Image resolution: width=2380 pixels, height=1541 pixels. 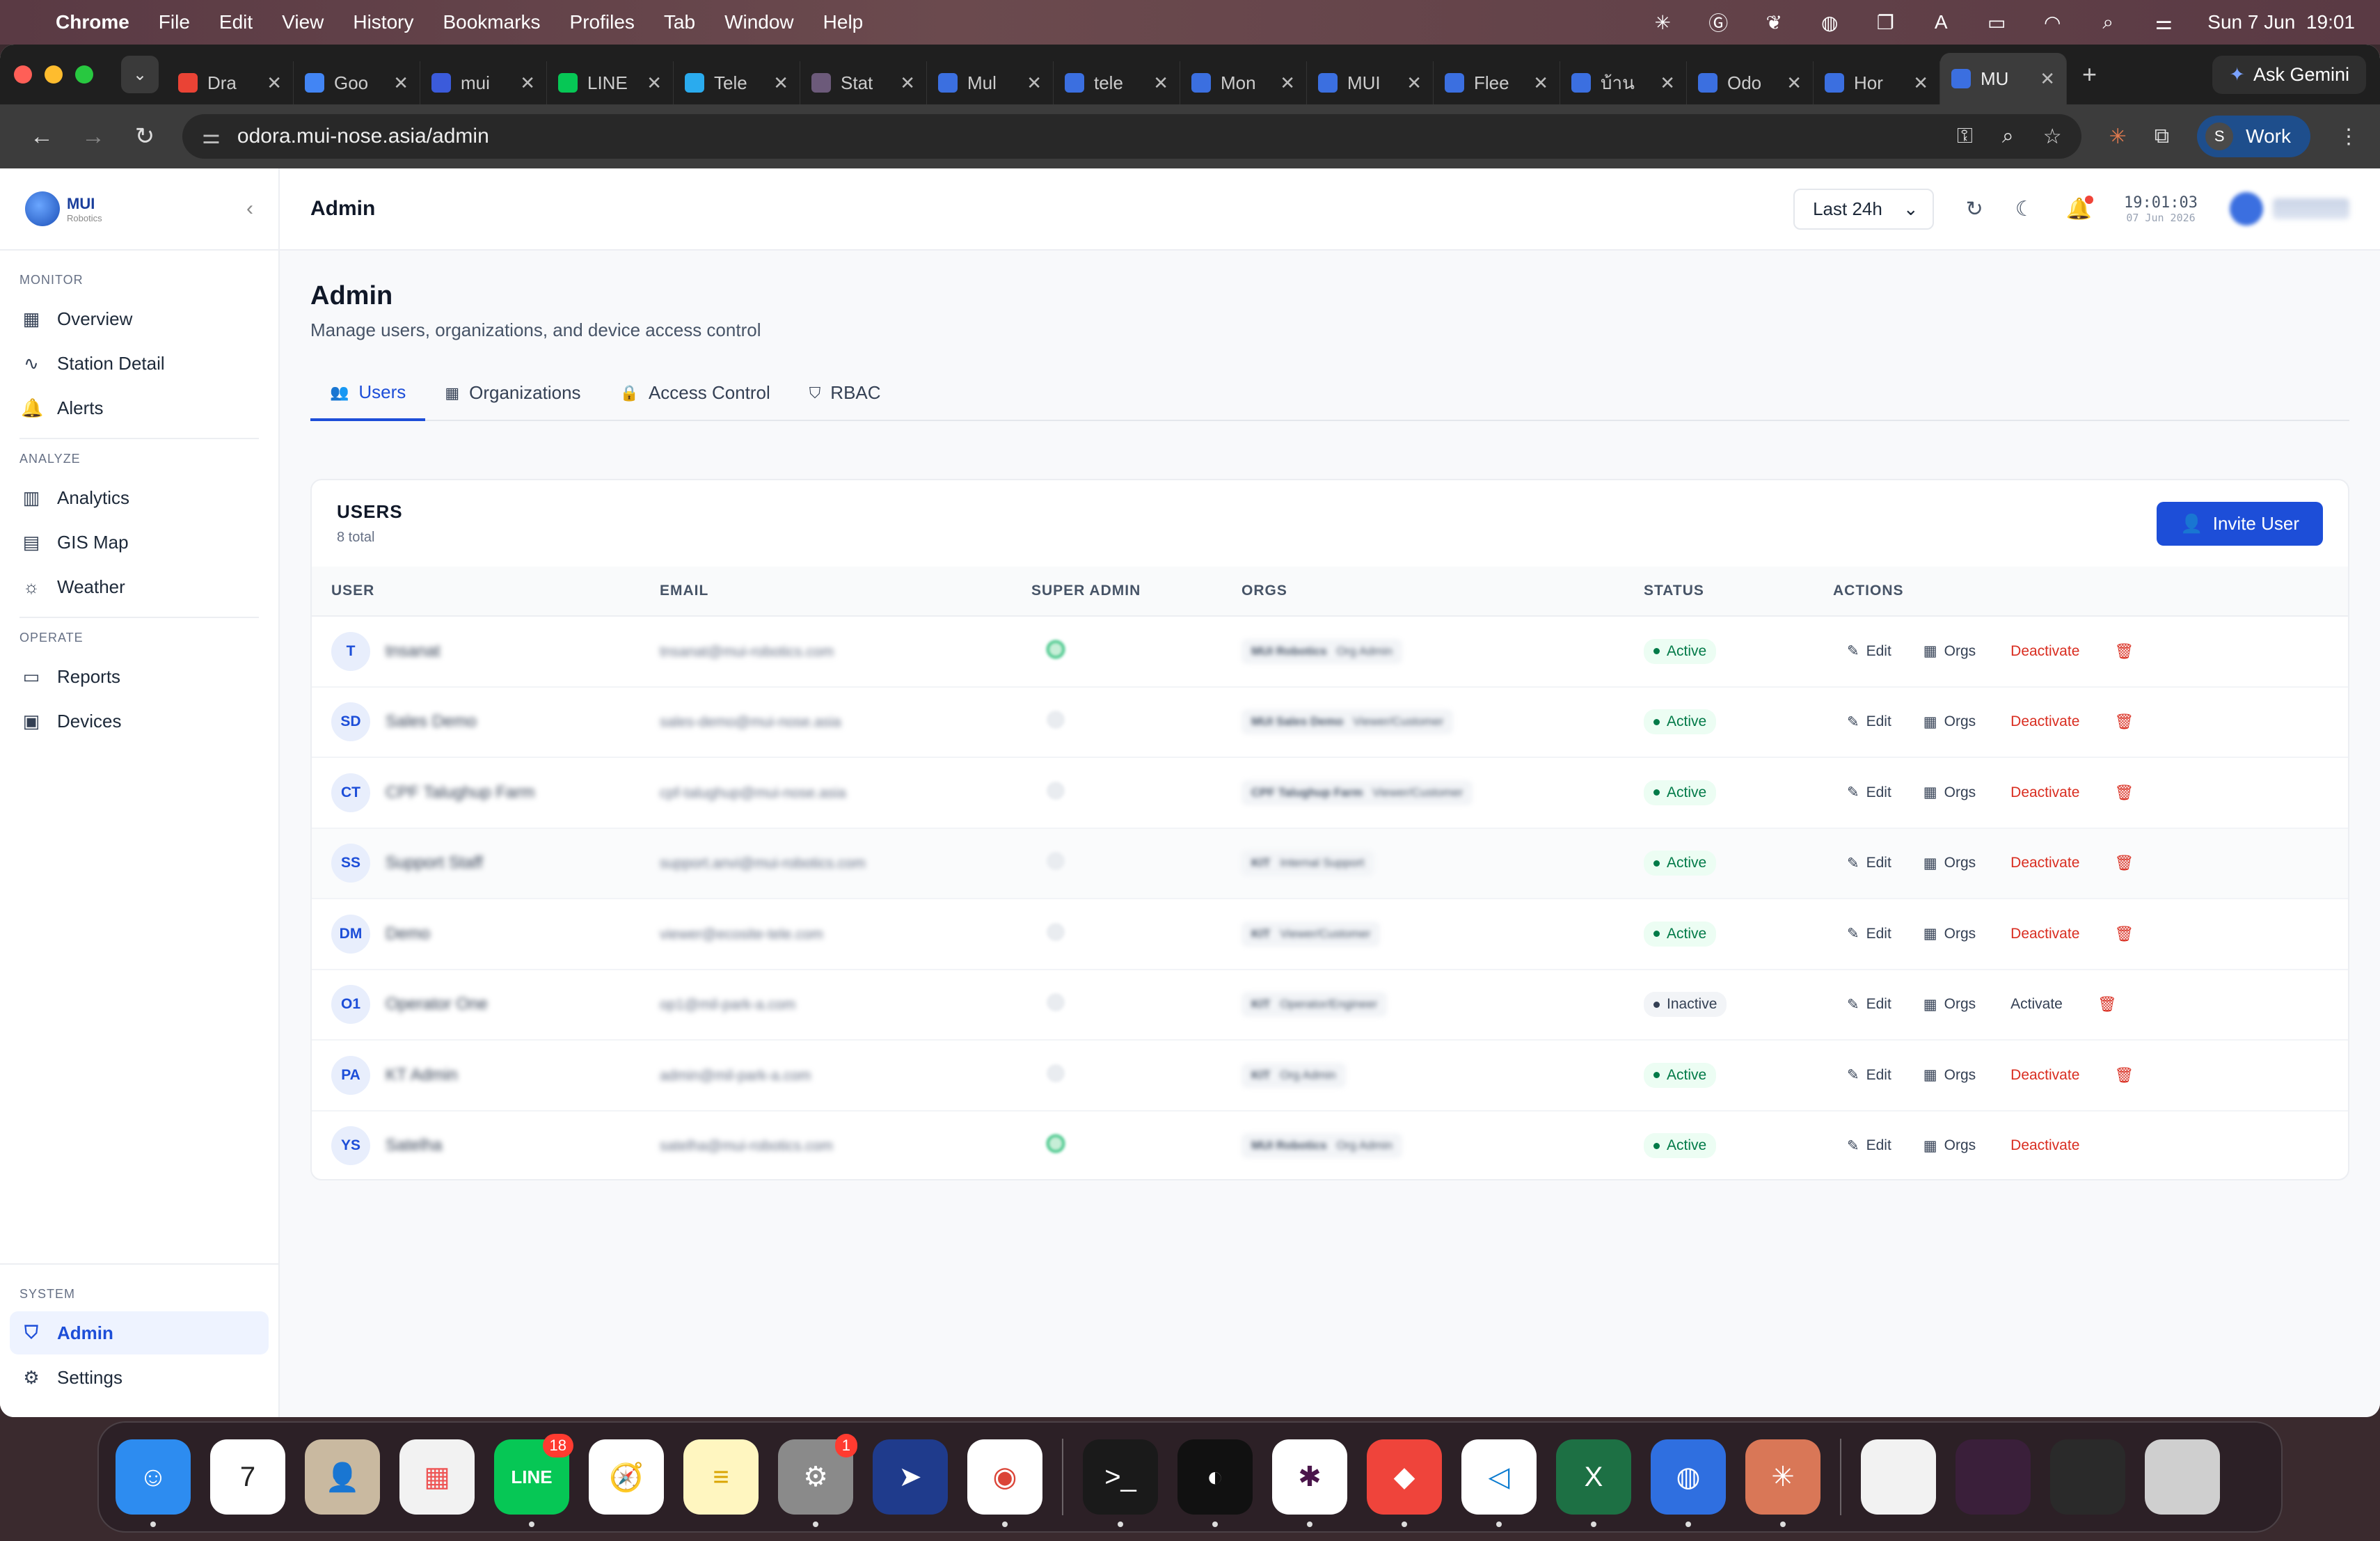 I want to click on menu-app-name: Chrome, so click(x=92, y=22).